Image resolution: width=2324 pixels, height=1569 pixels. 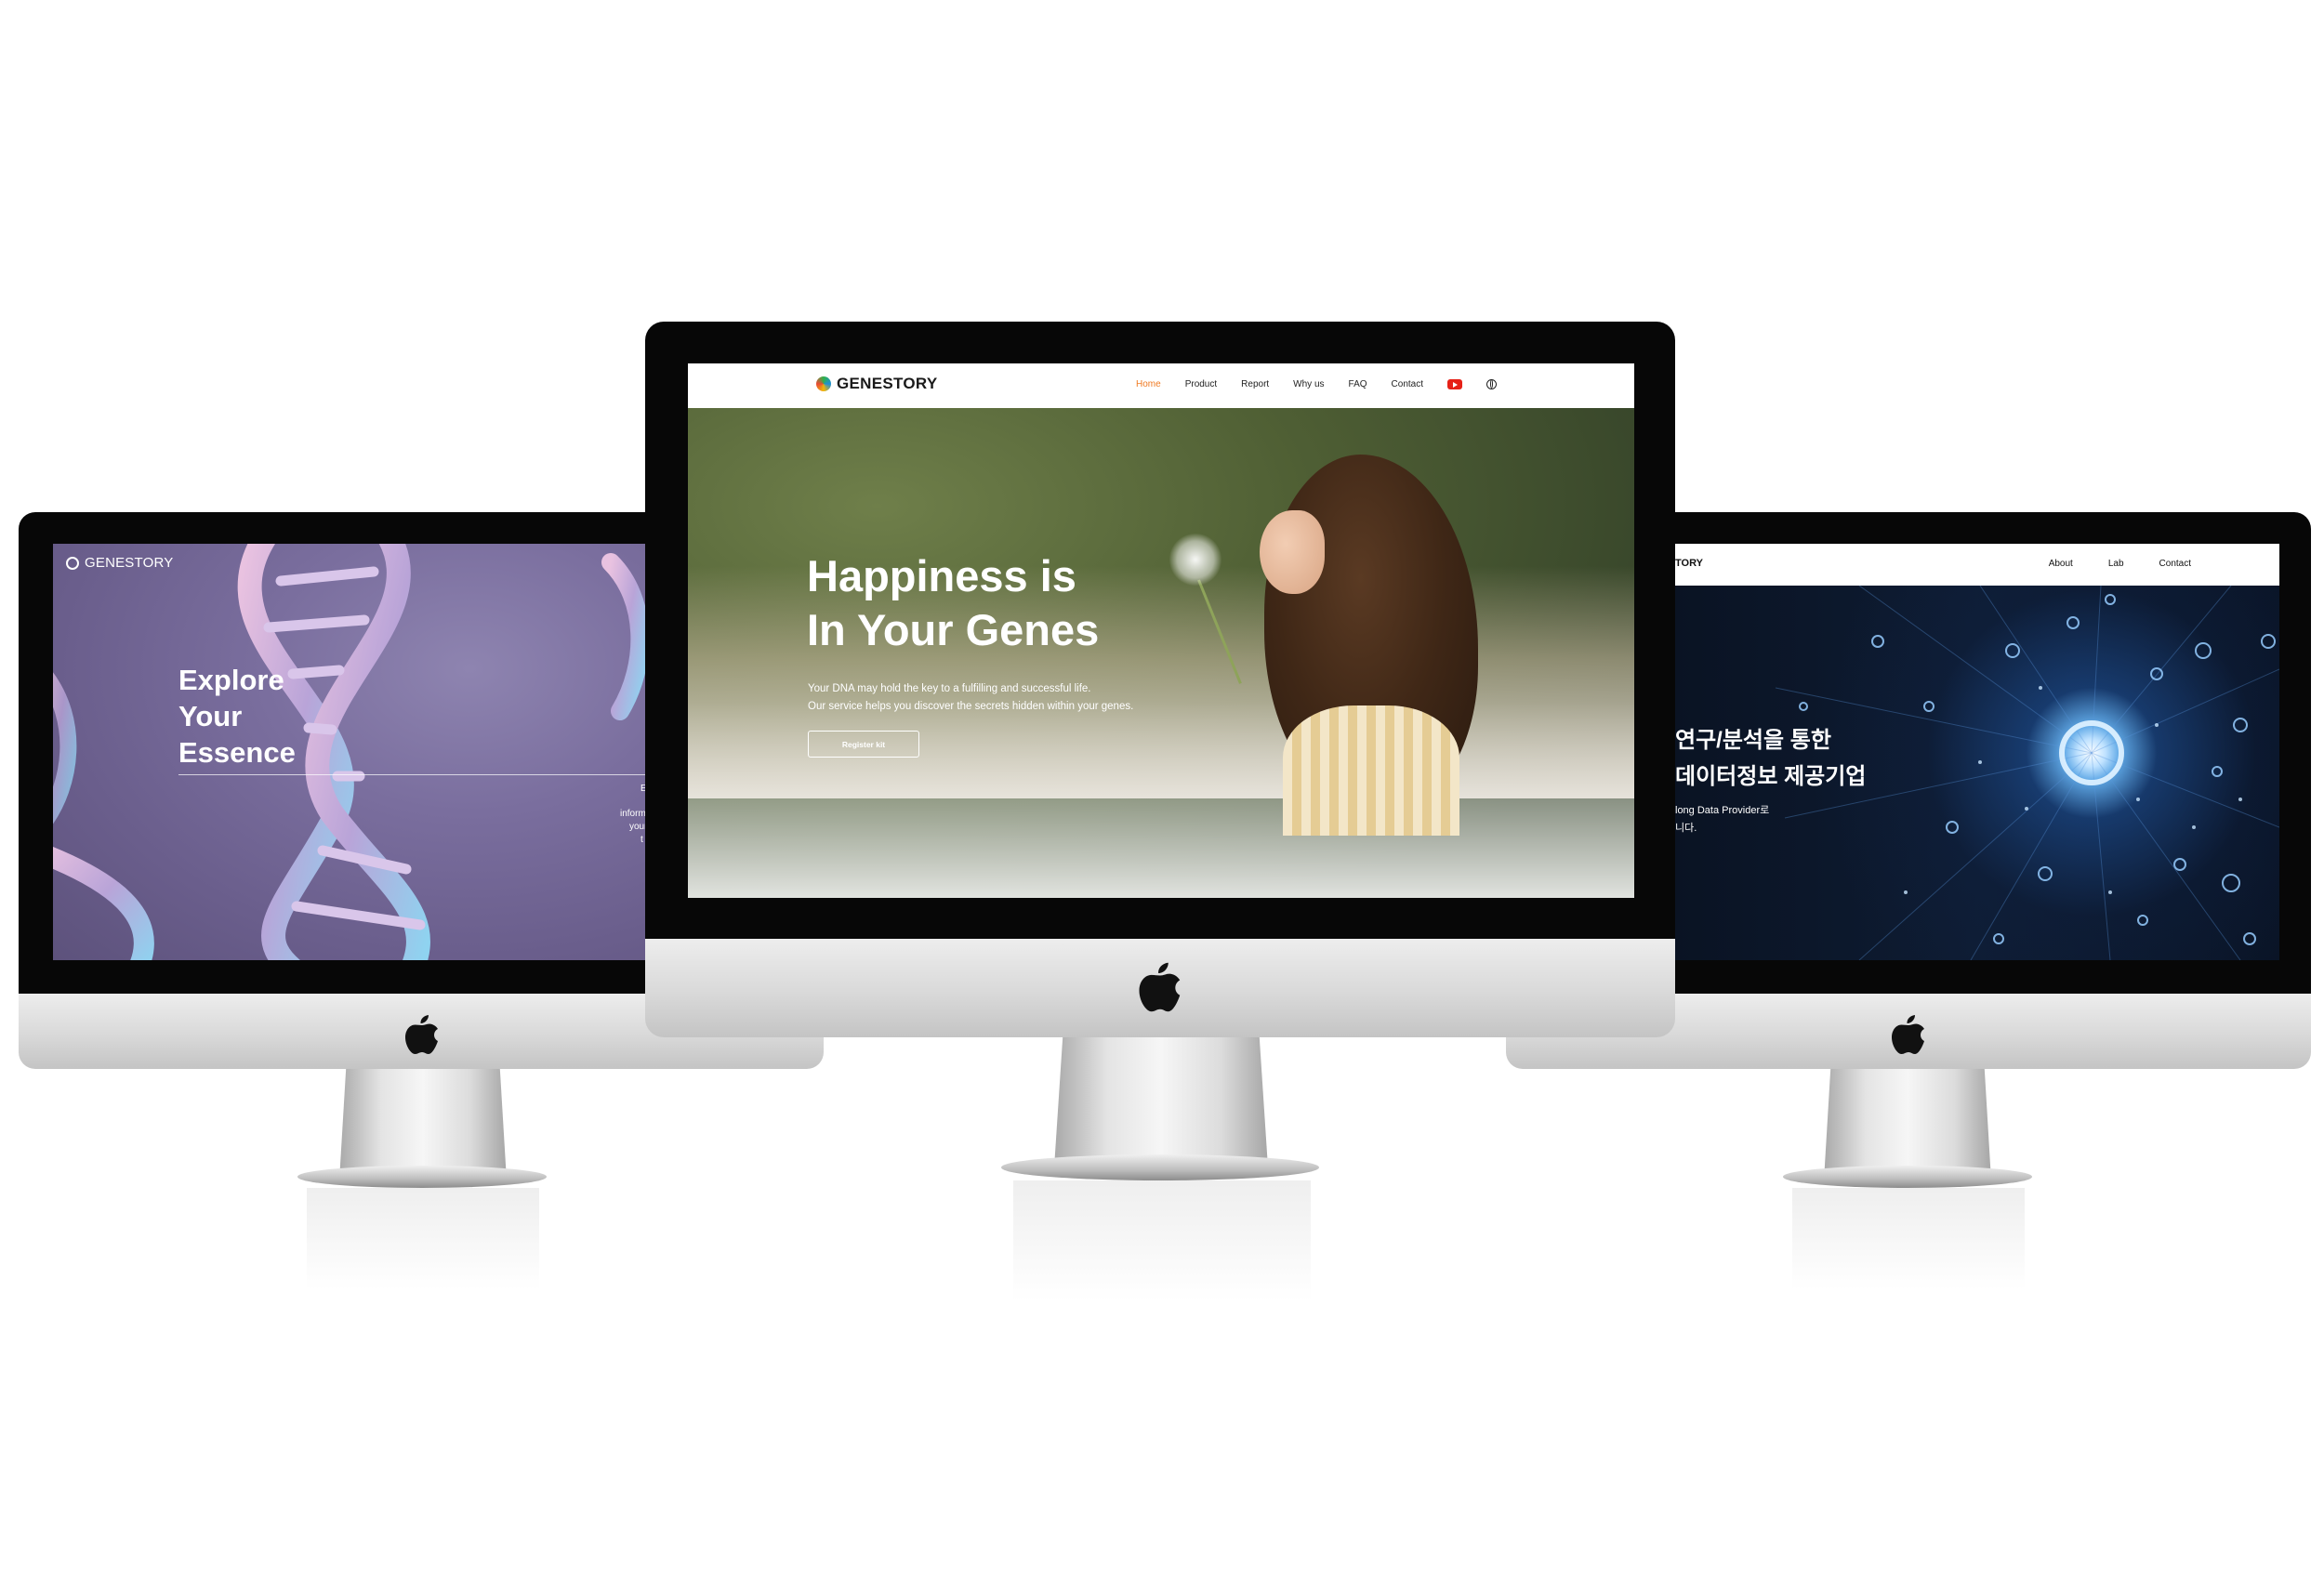 What do you see at coordinates (1722, 810) in the screenshot?
I see `right-hero-sub-line-1: long Data Provider로` at bounding box center [1722, 810].